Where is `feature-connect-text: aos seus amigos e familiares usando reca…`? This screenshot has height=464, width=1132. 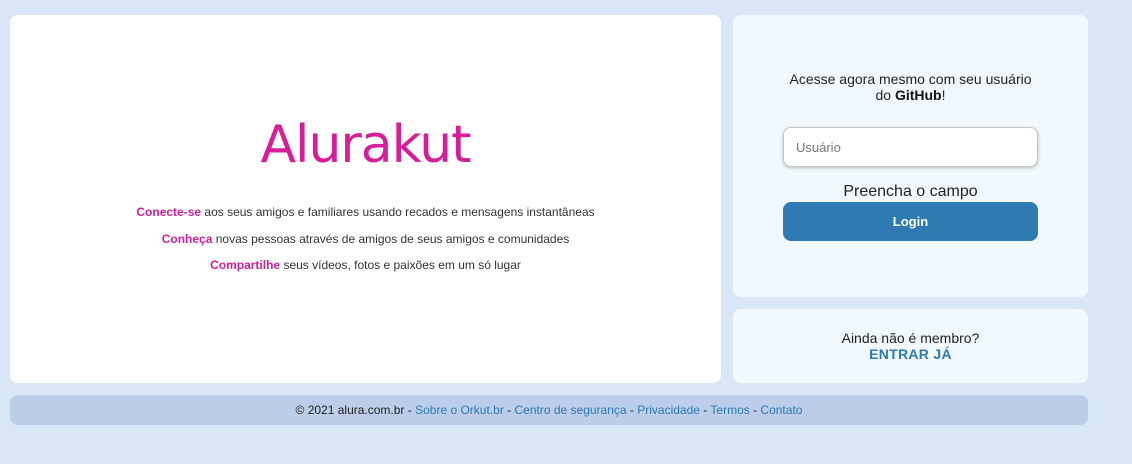
feature-connect-text: aos seus amigos e familiares usando reca… is located at coordinates (398, 212).